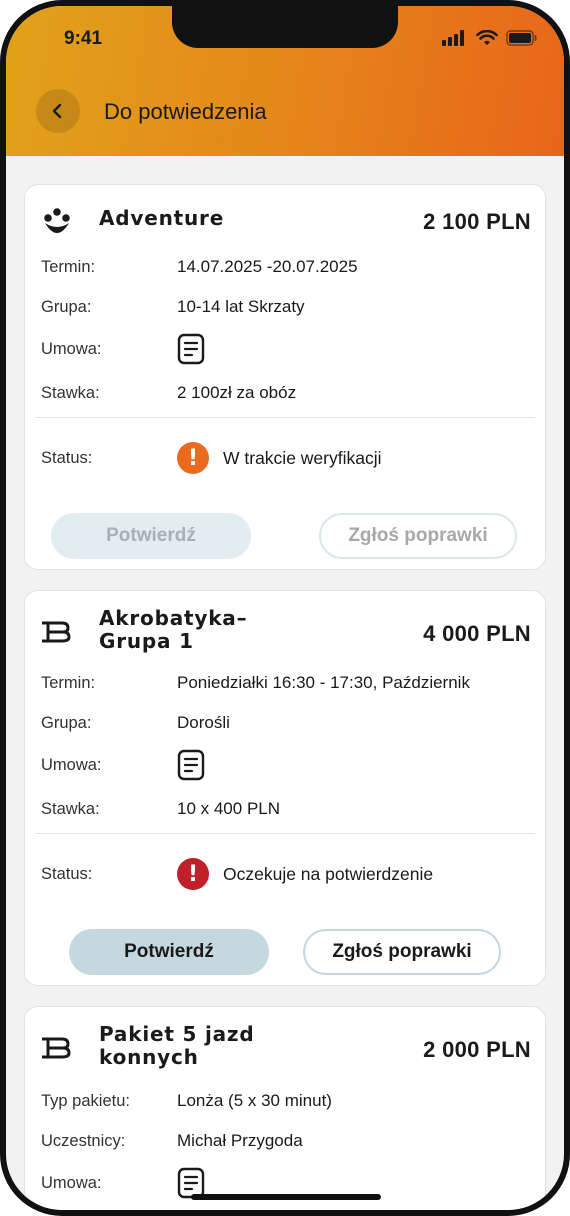  What do you see at coordinates (240, 1140) in the screenshot?
I see `row-value: Michał Przygoda` at bounding box center [240, 1140].